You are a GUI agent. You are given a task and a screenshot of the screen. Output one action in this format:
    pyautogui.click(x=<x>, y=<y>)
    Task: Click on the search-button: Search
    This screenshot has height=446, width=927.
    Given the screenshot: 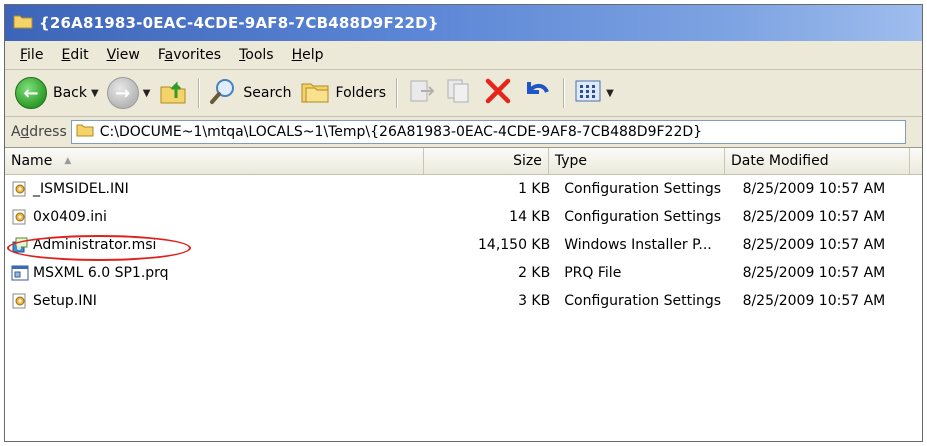 What is the action you would take?
    pyautogui.click(x=250, y=93)
    